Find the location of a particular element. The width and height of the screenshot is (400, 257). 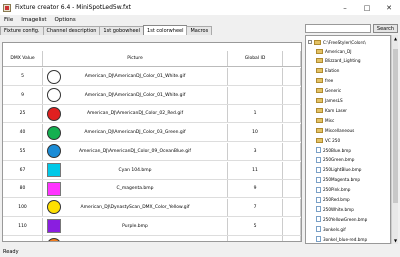

table-row: 67 Cyan 104.bmp 11 is located at coordinates (152, 170).